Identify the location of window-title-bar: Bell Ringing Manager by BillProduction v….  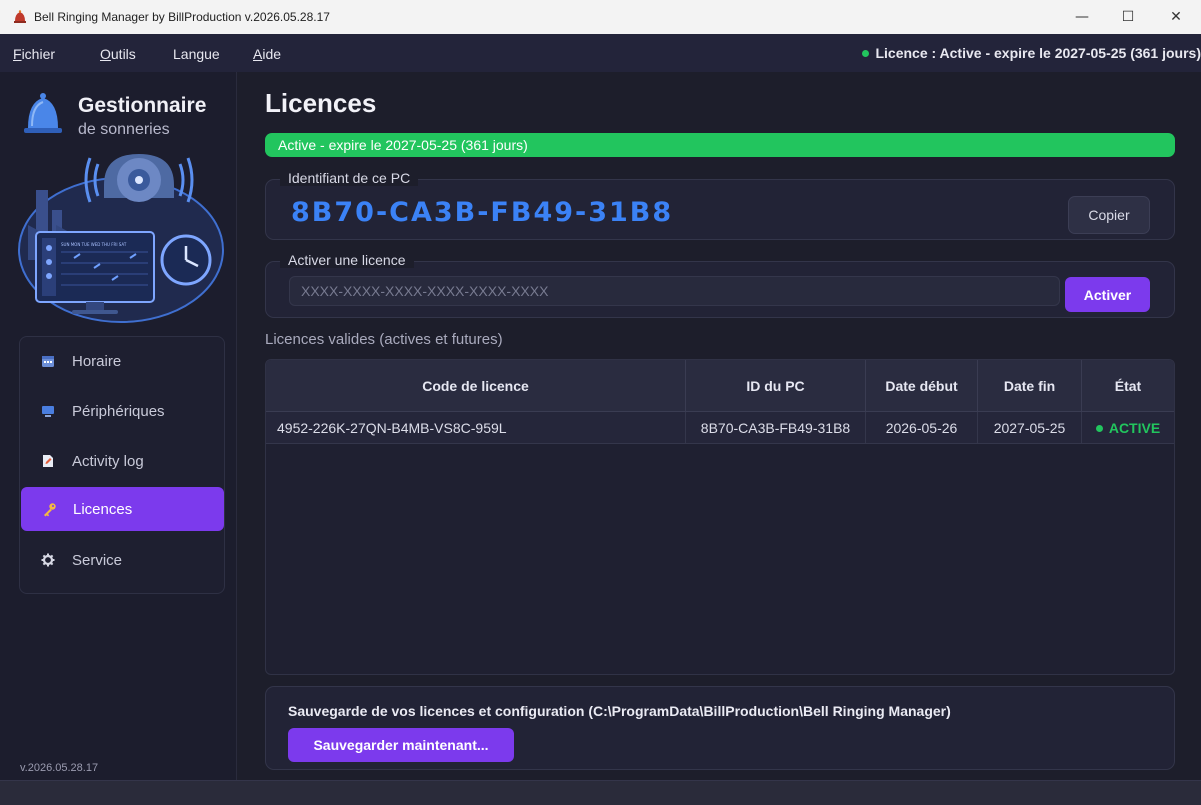
(600, 17).